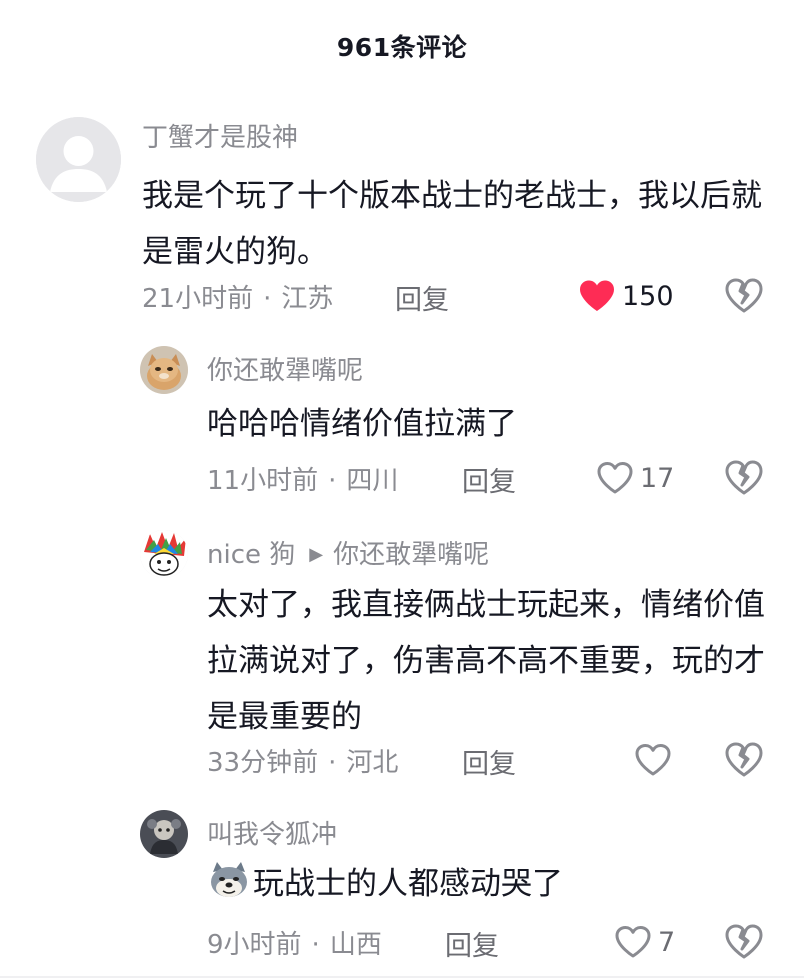 This screenshot has width=804, height=978. I want to click on dark-avatar-icon, so click(164, 834).